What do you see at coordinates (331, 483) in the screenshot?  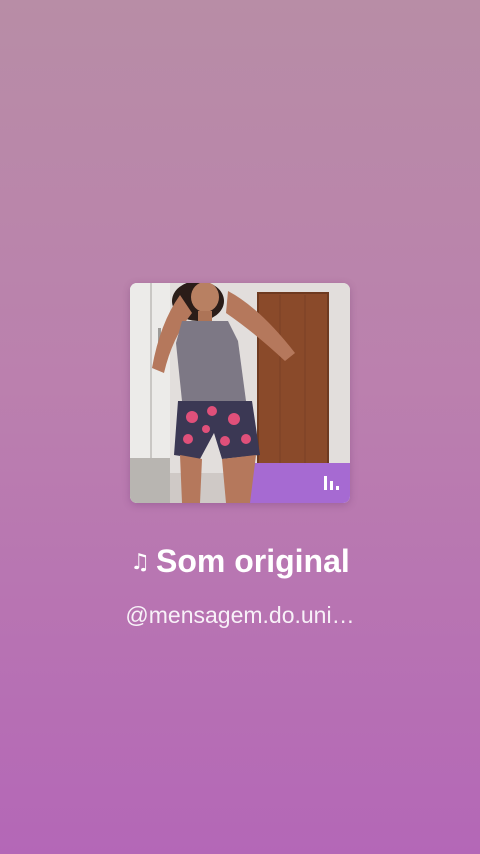 I see `equalizer-bars-icon` at bounding box center [331, 483].